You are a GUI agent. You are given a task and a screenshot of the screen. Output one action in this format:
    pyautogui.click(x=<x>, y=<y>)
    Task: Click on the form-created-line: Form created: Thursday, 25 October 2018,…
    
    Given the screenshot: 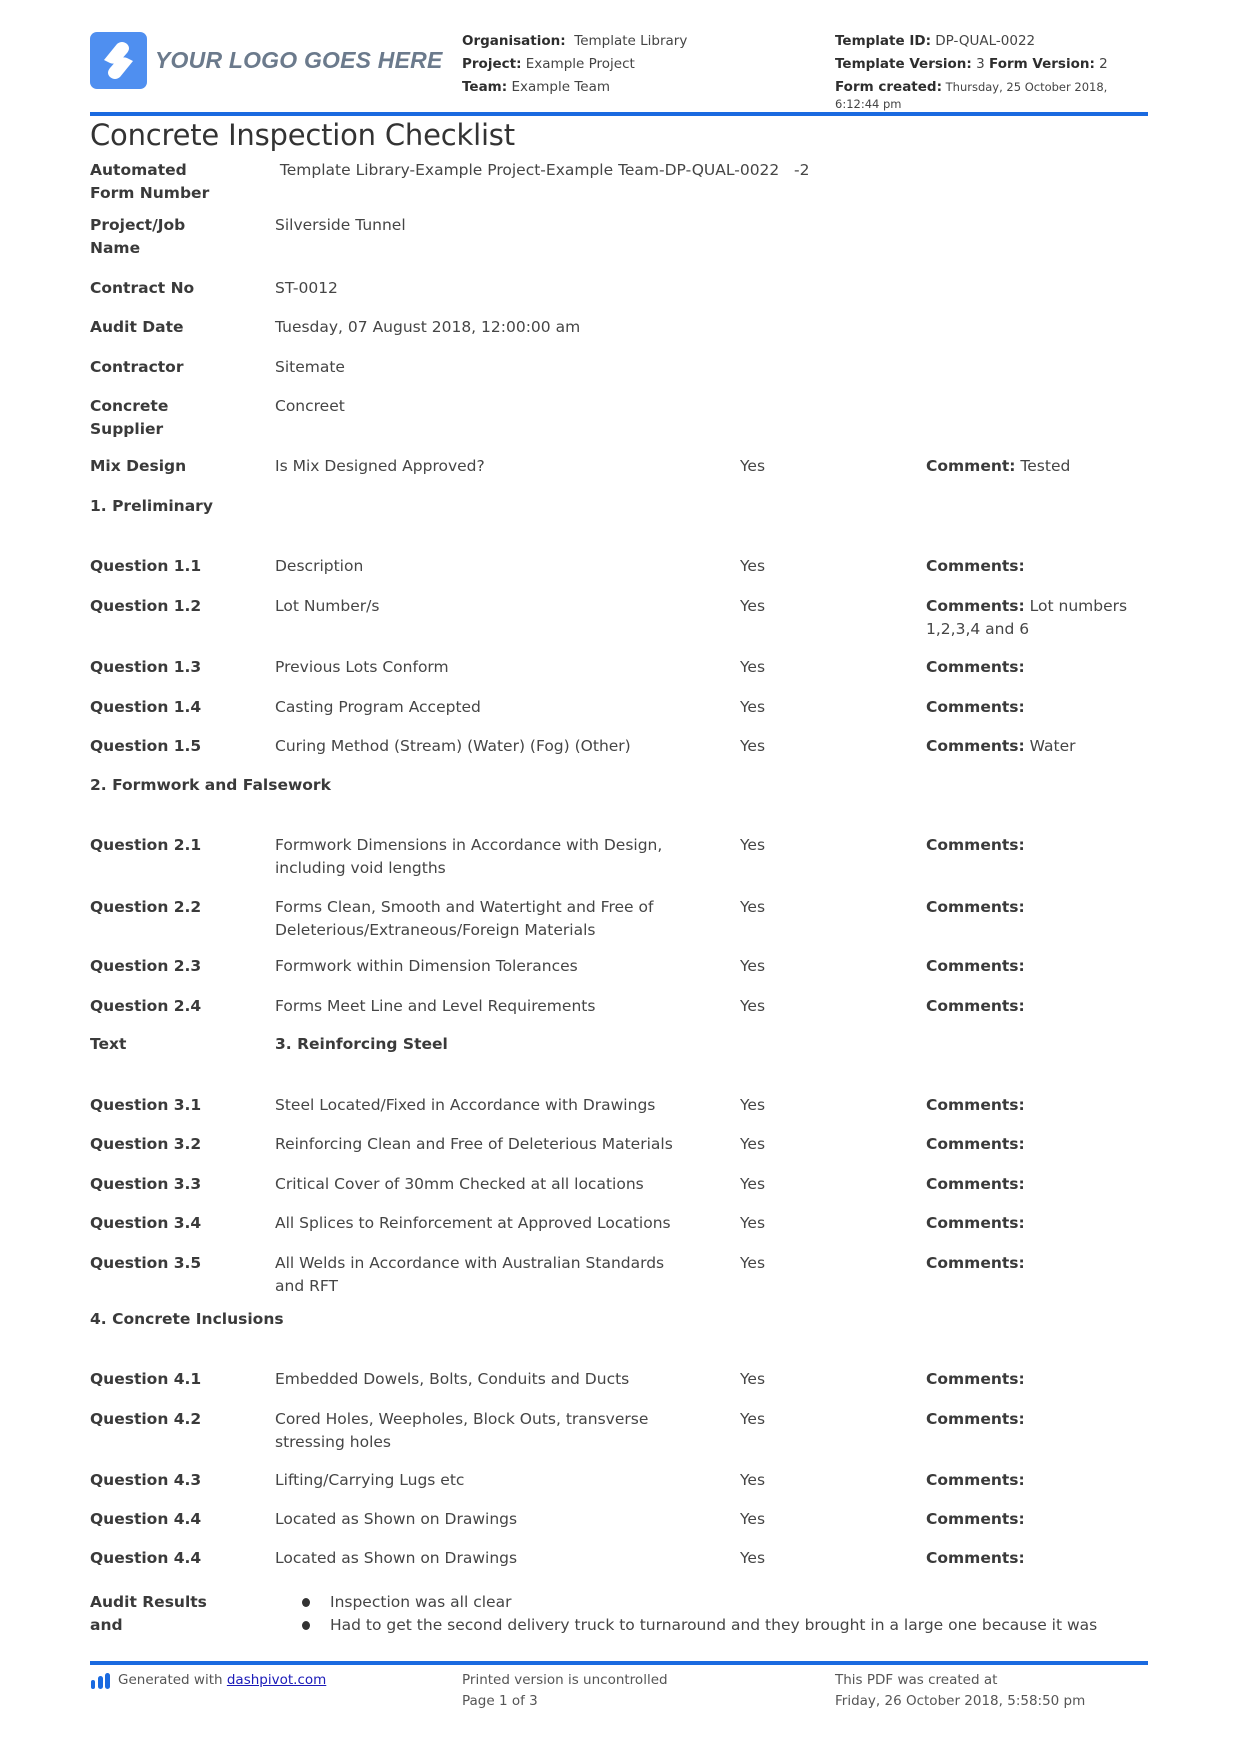 What is the action you would take?
    pyautogui.click(x=971, y=95)
    